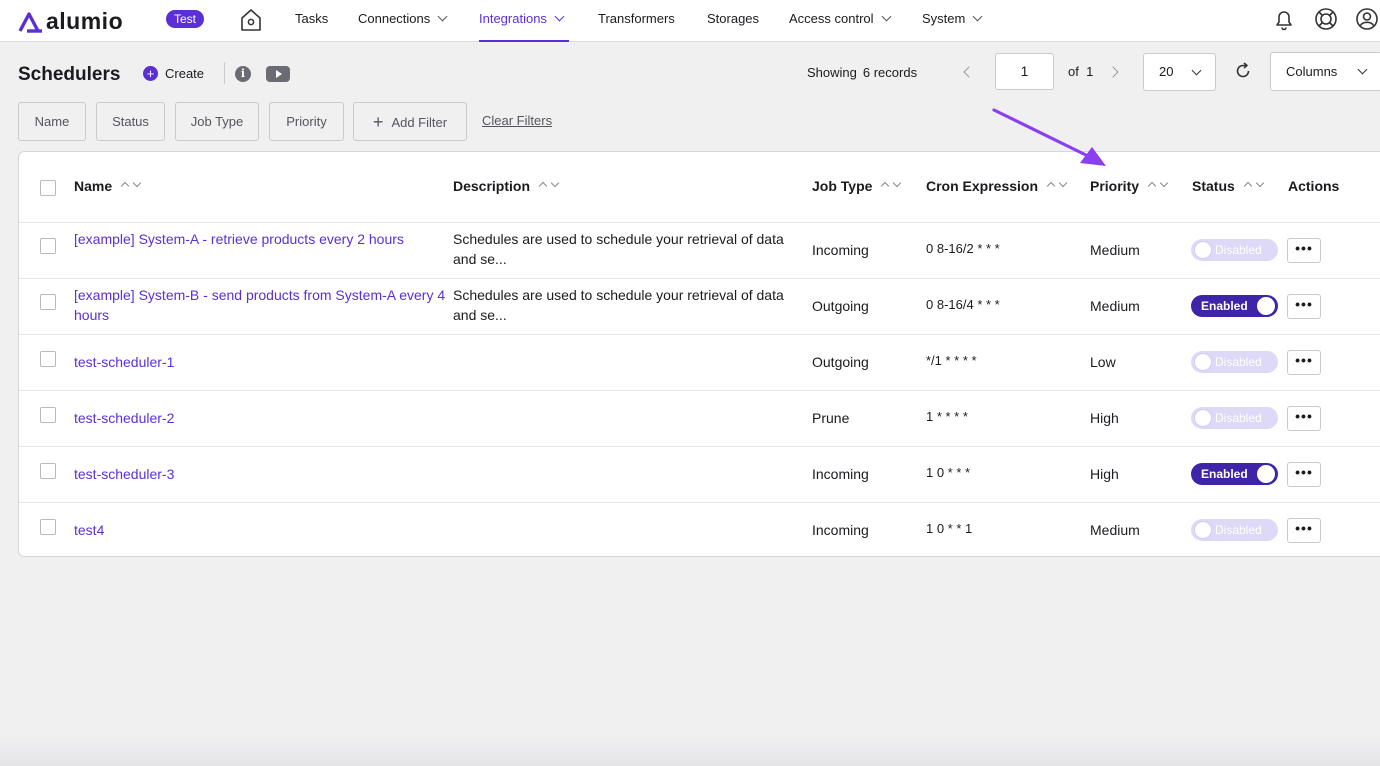 The image size is (1380, 766). I want to click on scheduler-name-link: test-scheduler-3, so click(260, 474).